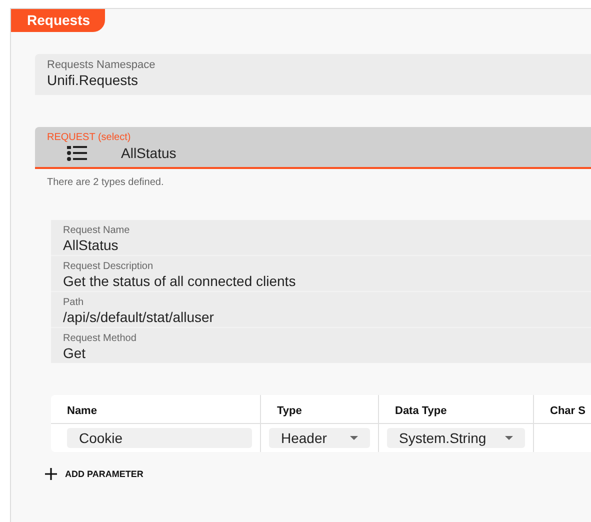 Image resolution: width=591 pixels, height=522 pixels. What do you see at coordinates (321, 345) in the screenshot?
I see `text-field: Request Method Get` at bounding box center [321, 345].